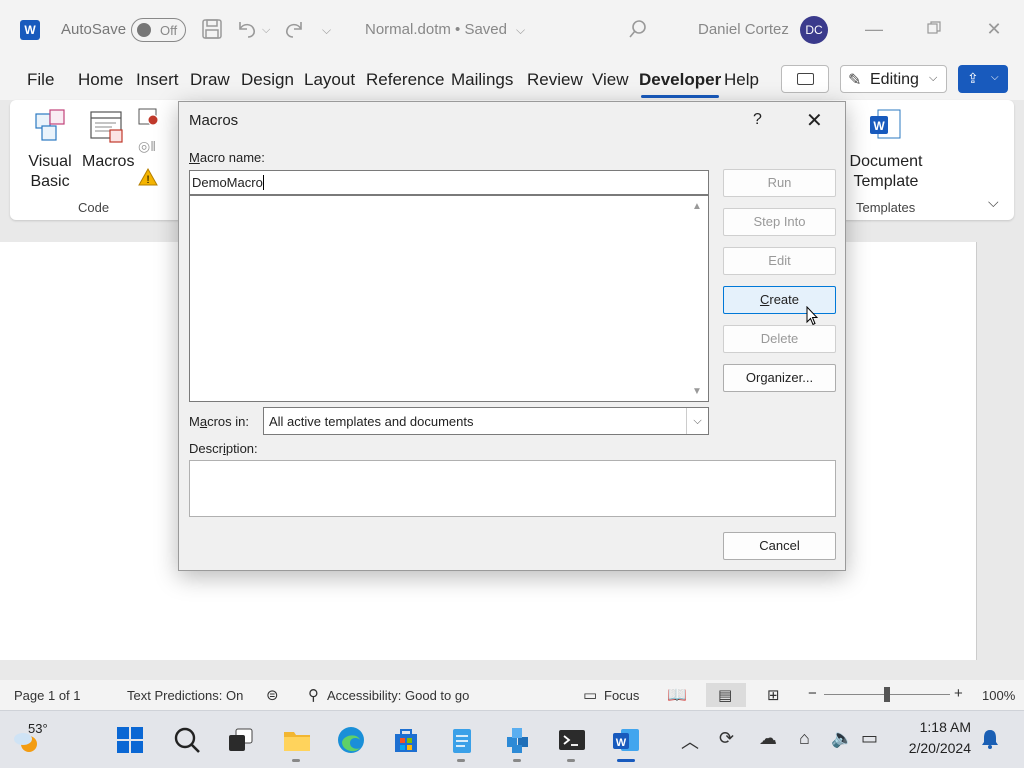 This screenshot has height=768, width=1024. What do you see at coordinates (690, 741) in the screenshot?
I see `show-hidden-icons-icon: ︿` at bounding box center [690, 741].